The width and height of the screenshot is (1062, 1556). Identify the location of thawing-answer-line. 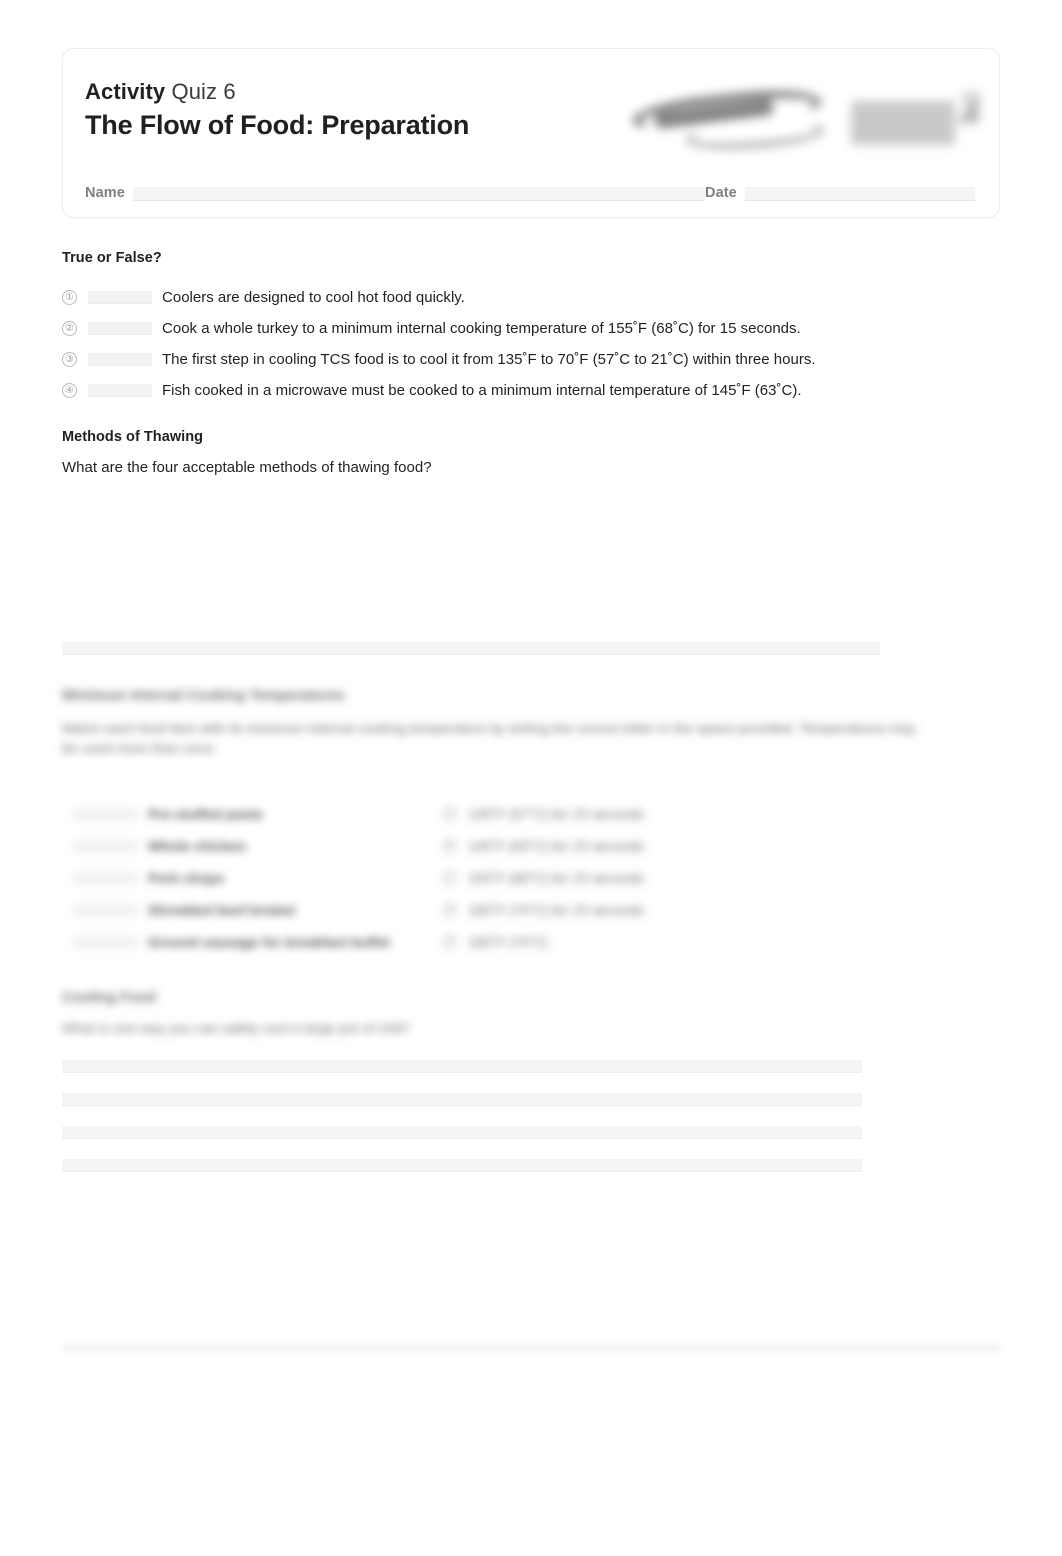
(471, 648).